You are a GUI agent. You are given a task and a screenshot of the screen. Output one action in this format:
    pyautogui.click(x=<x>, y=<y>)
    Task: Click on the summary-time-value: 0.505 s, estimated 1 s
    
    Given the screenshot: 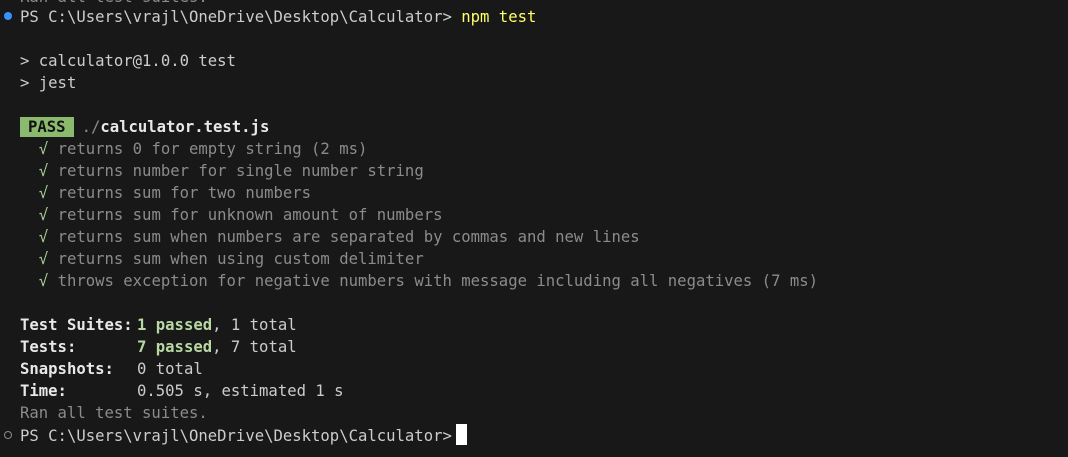 What is the action you would take?
    pyautogui.click(x=240, y=391)
    